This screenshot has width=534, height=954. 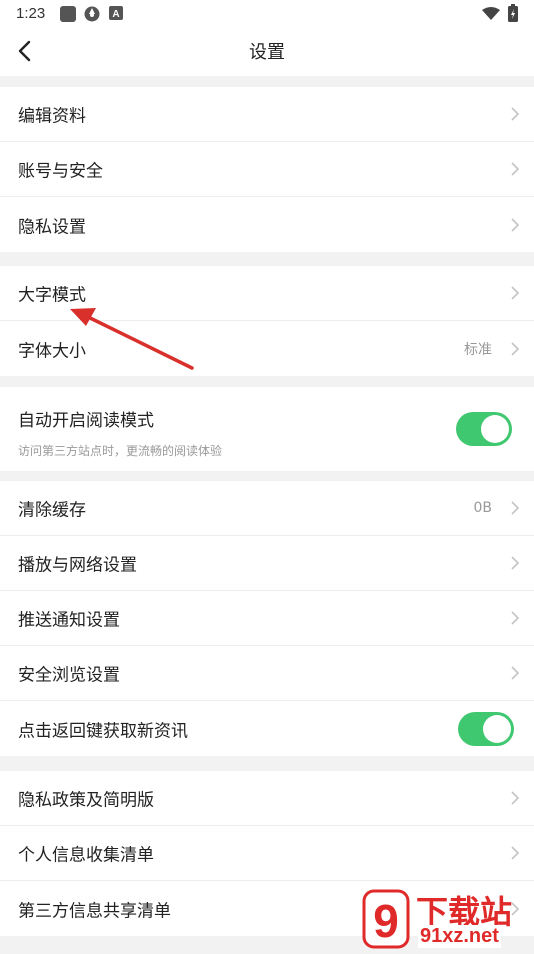 I want to click on aperture-icon, so click(x=92, y=14).